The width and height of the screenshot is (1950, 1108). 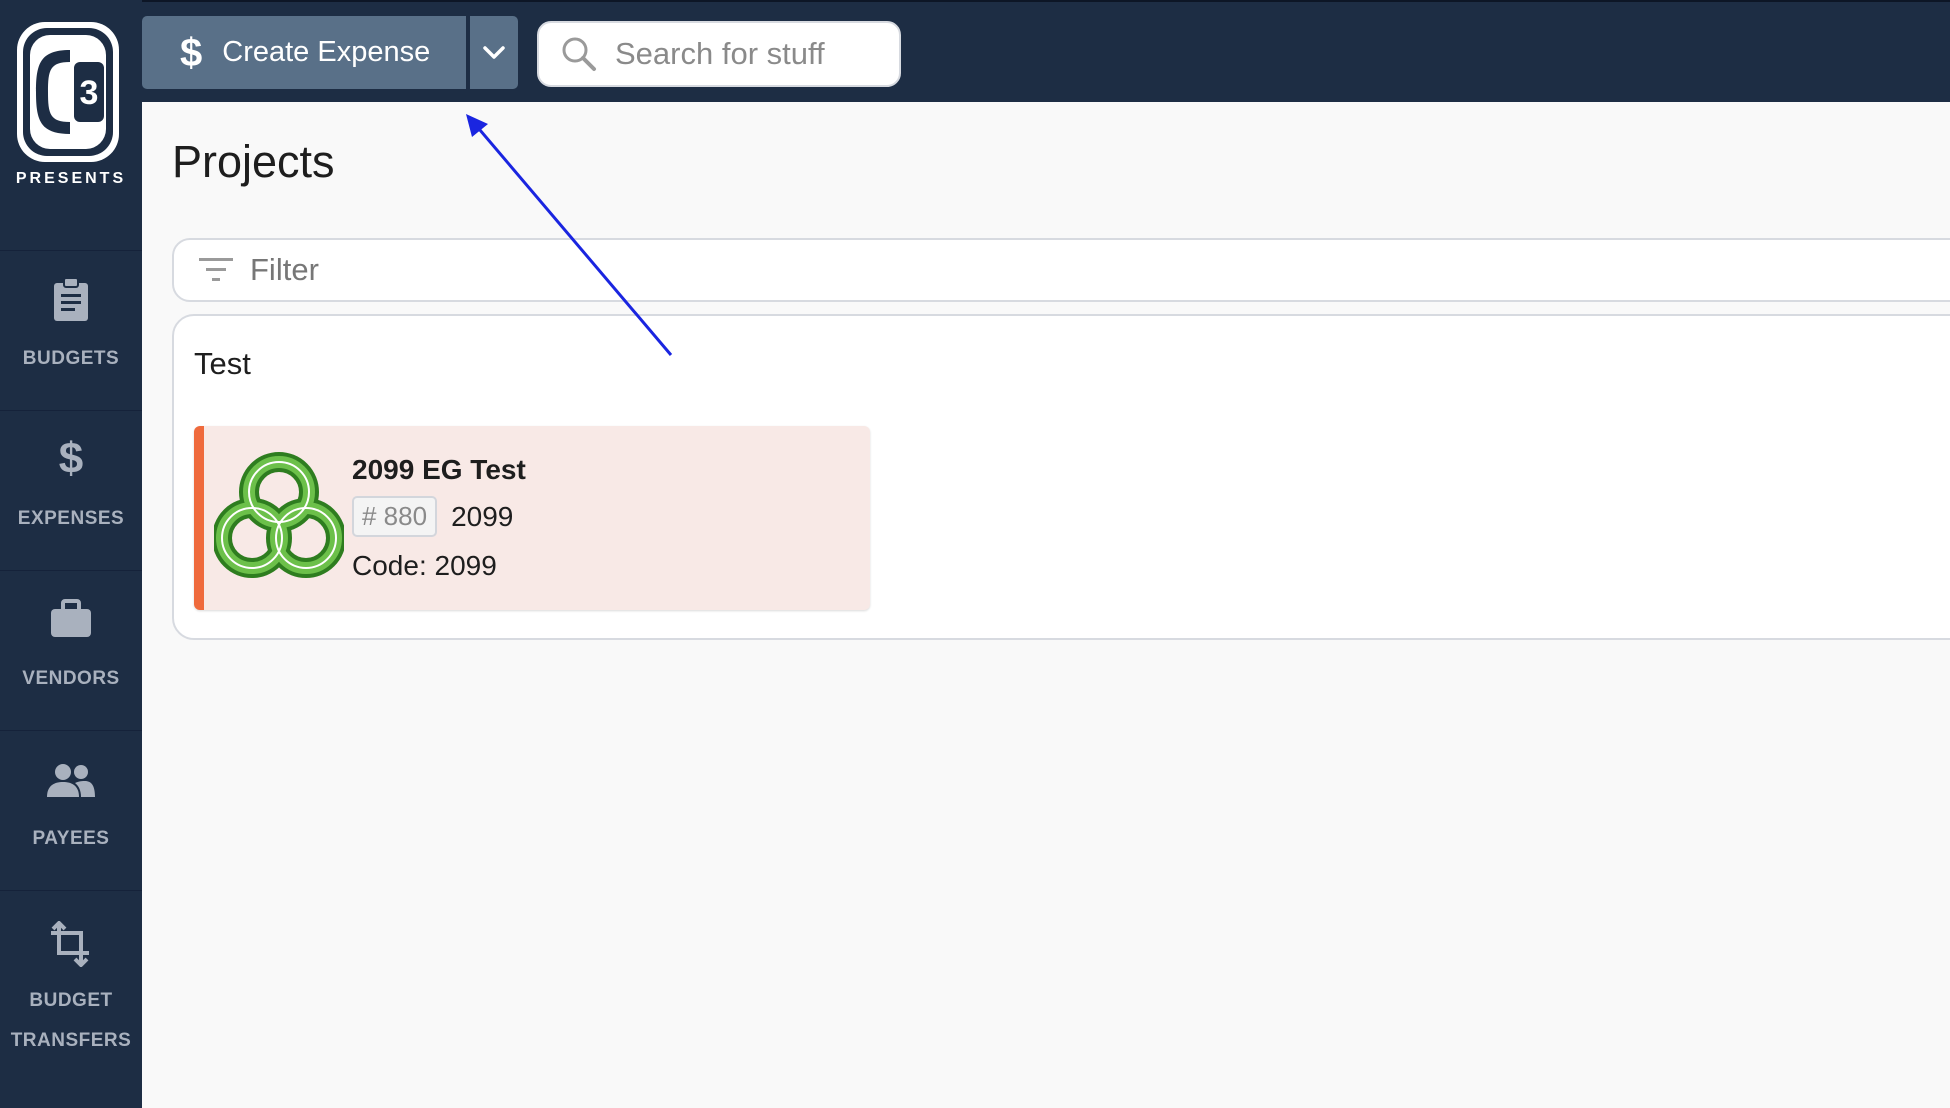 What do you see at coordinates (740, 54) in the screenshot?
I see `search-input` at bounding box center [740, 54].